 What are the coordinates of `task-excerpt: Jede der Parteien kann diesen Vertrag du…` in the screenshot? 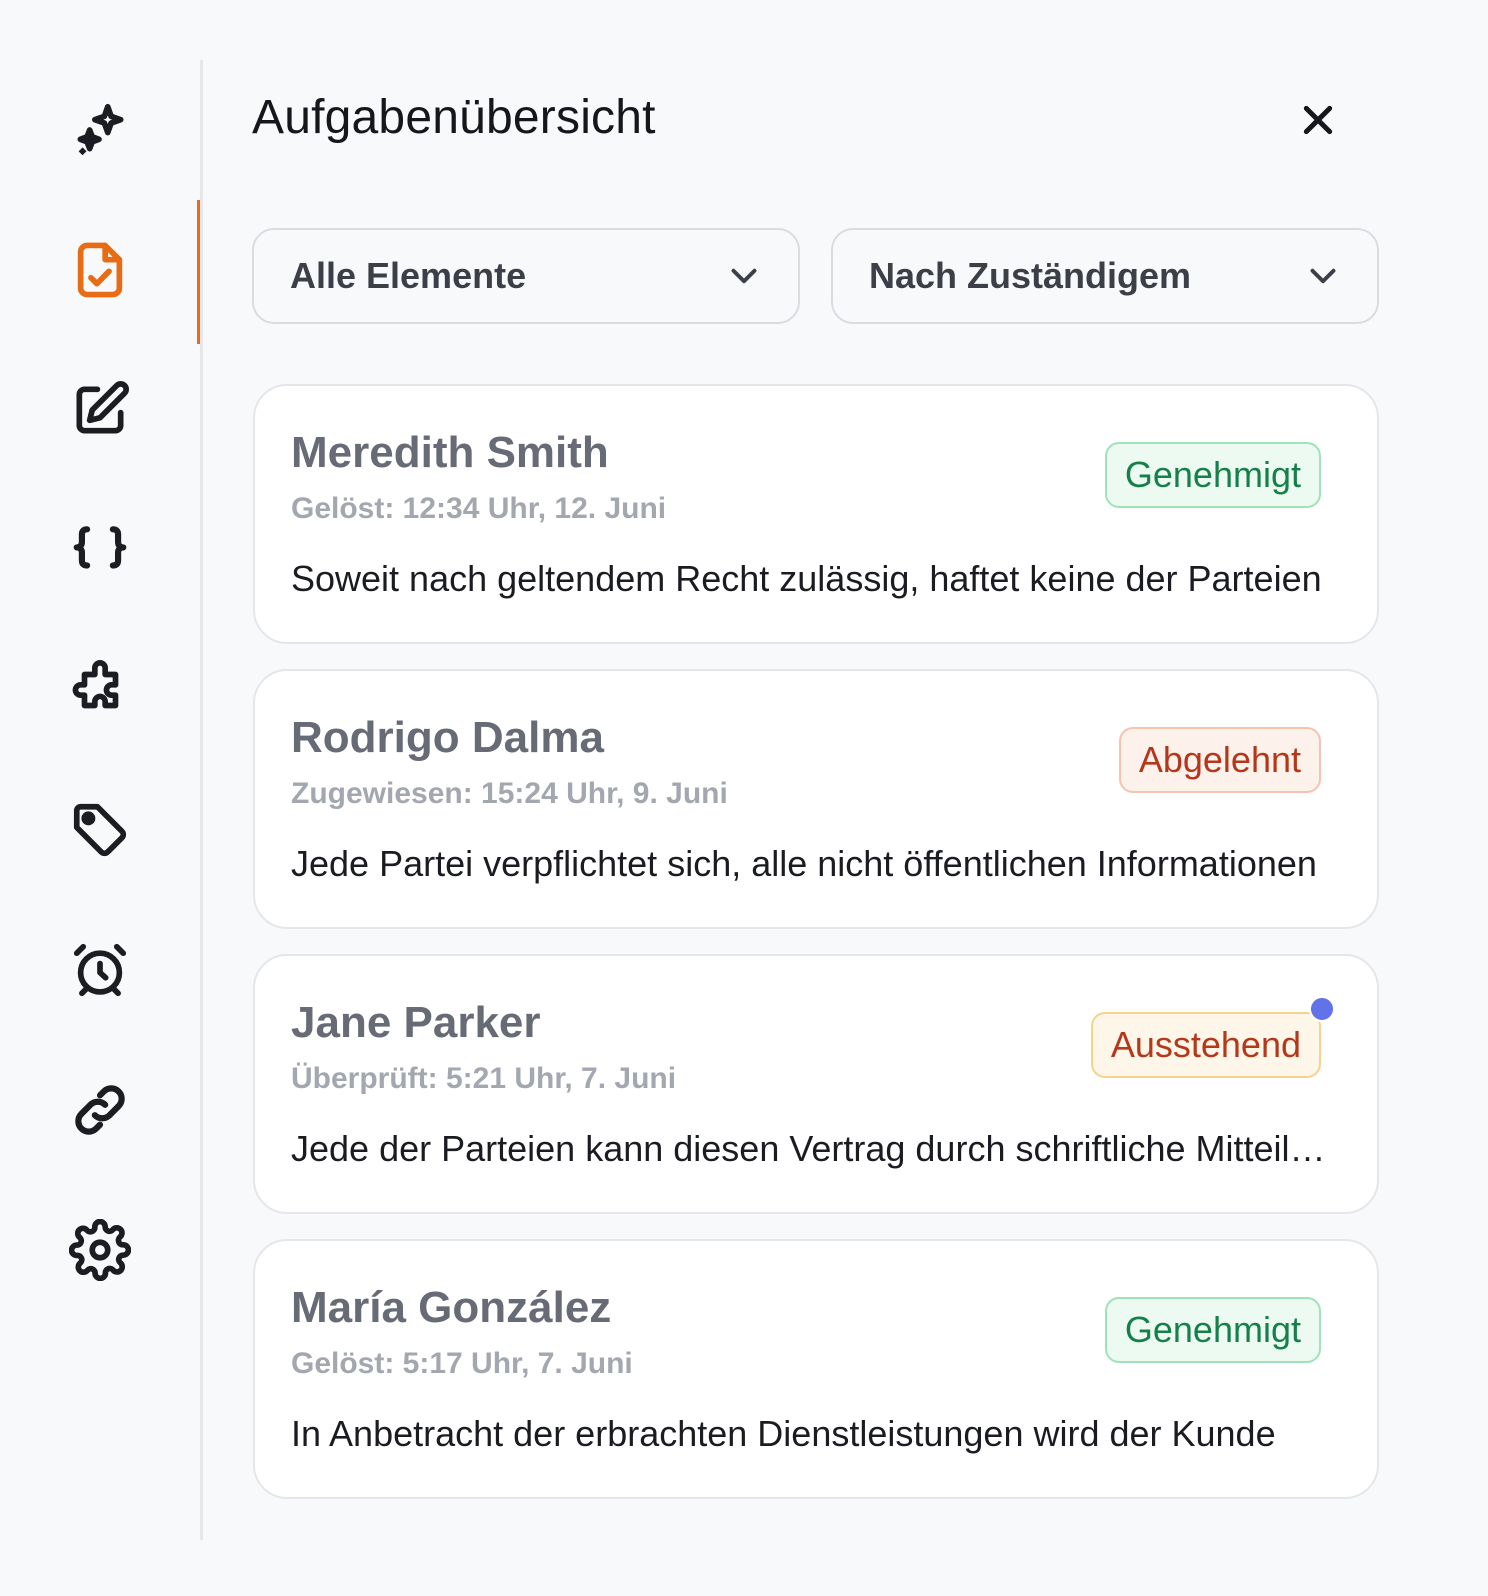 It's located at (816, 1148).